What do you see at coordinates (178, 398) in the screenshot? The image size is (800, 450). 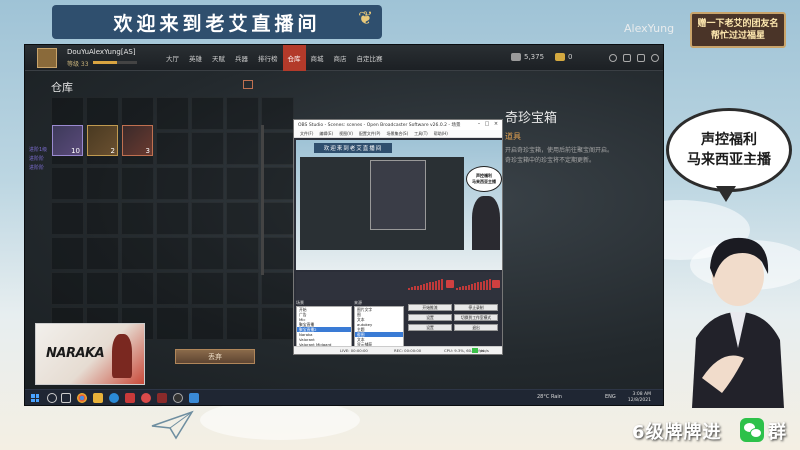 I see `obs-icon` at bounding box center [178, 398].